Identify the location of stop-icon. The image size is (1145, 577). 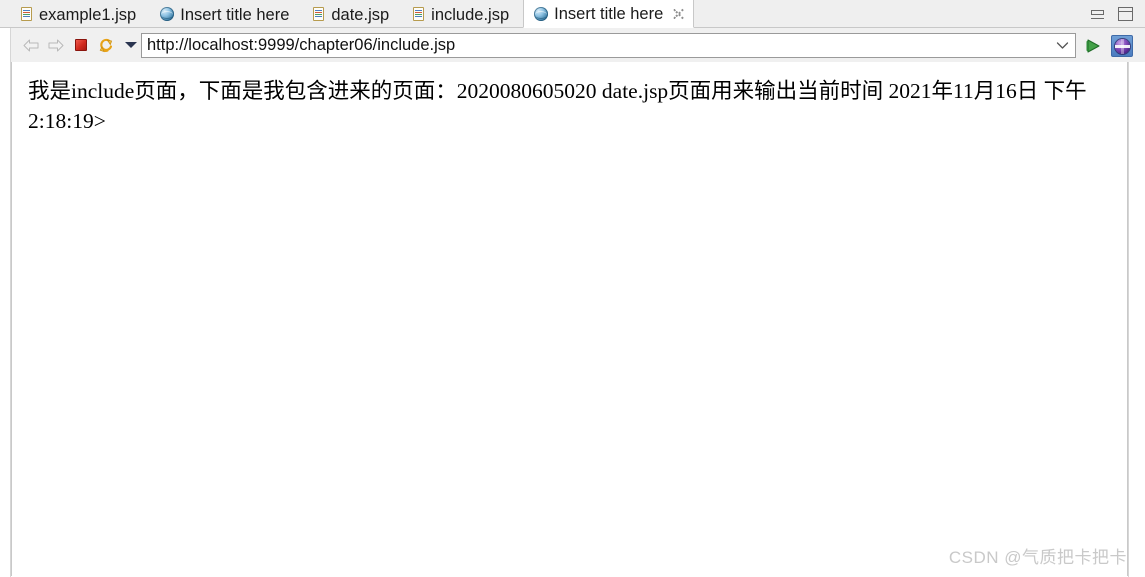
(80, 45).